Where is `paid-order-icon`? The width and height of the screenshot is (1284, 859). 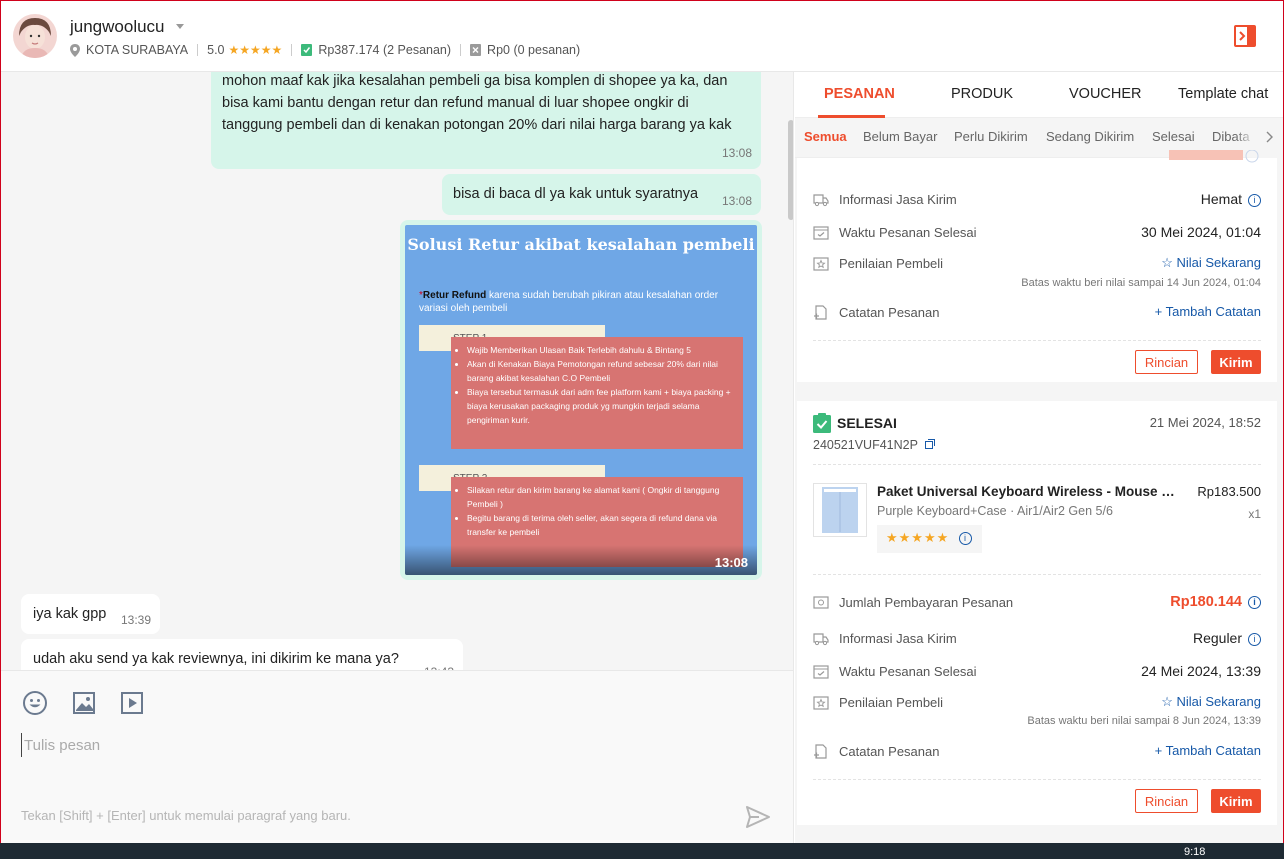
paid-order-icon is located at coordinates (307, 50).